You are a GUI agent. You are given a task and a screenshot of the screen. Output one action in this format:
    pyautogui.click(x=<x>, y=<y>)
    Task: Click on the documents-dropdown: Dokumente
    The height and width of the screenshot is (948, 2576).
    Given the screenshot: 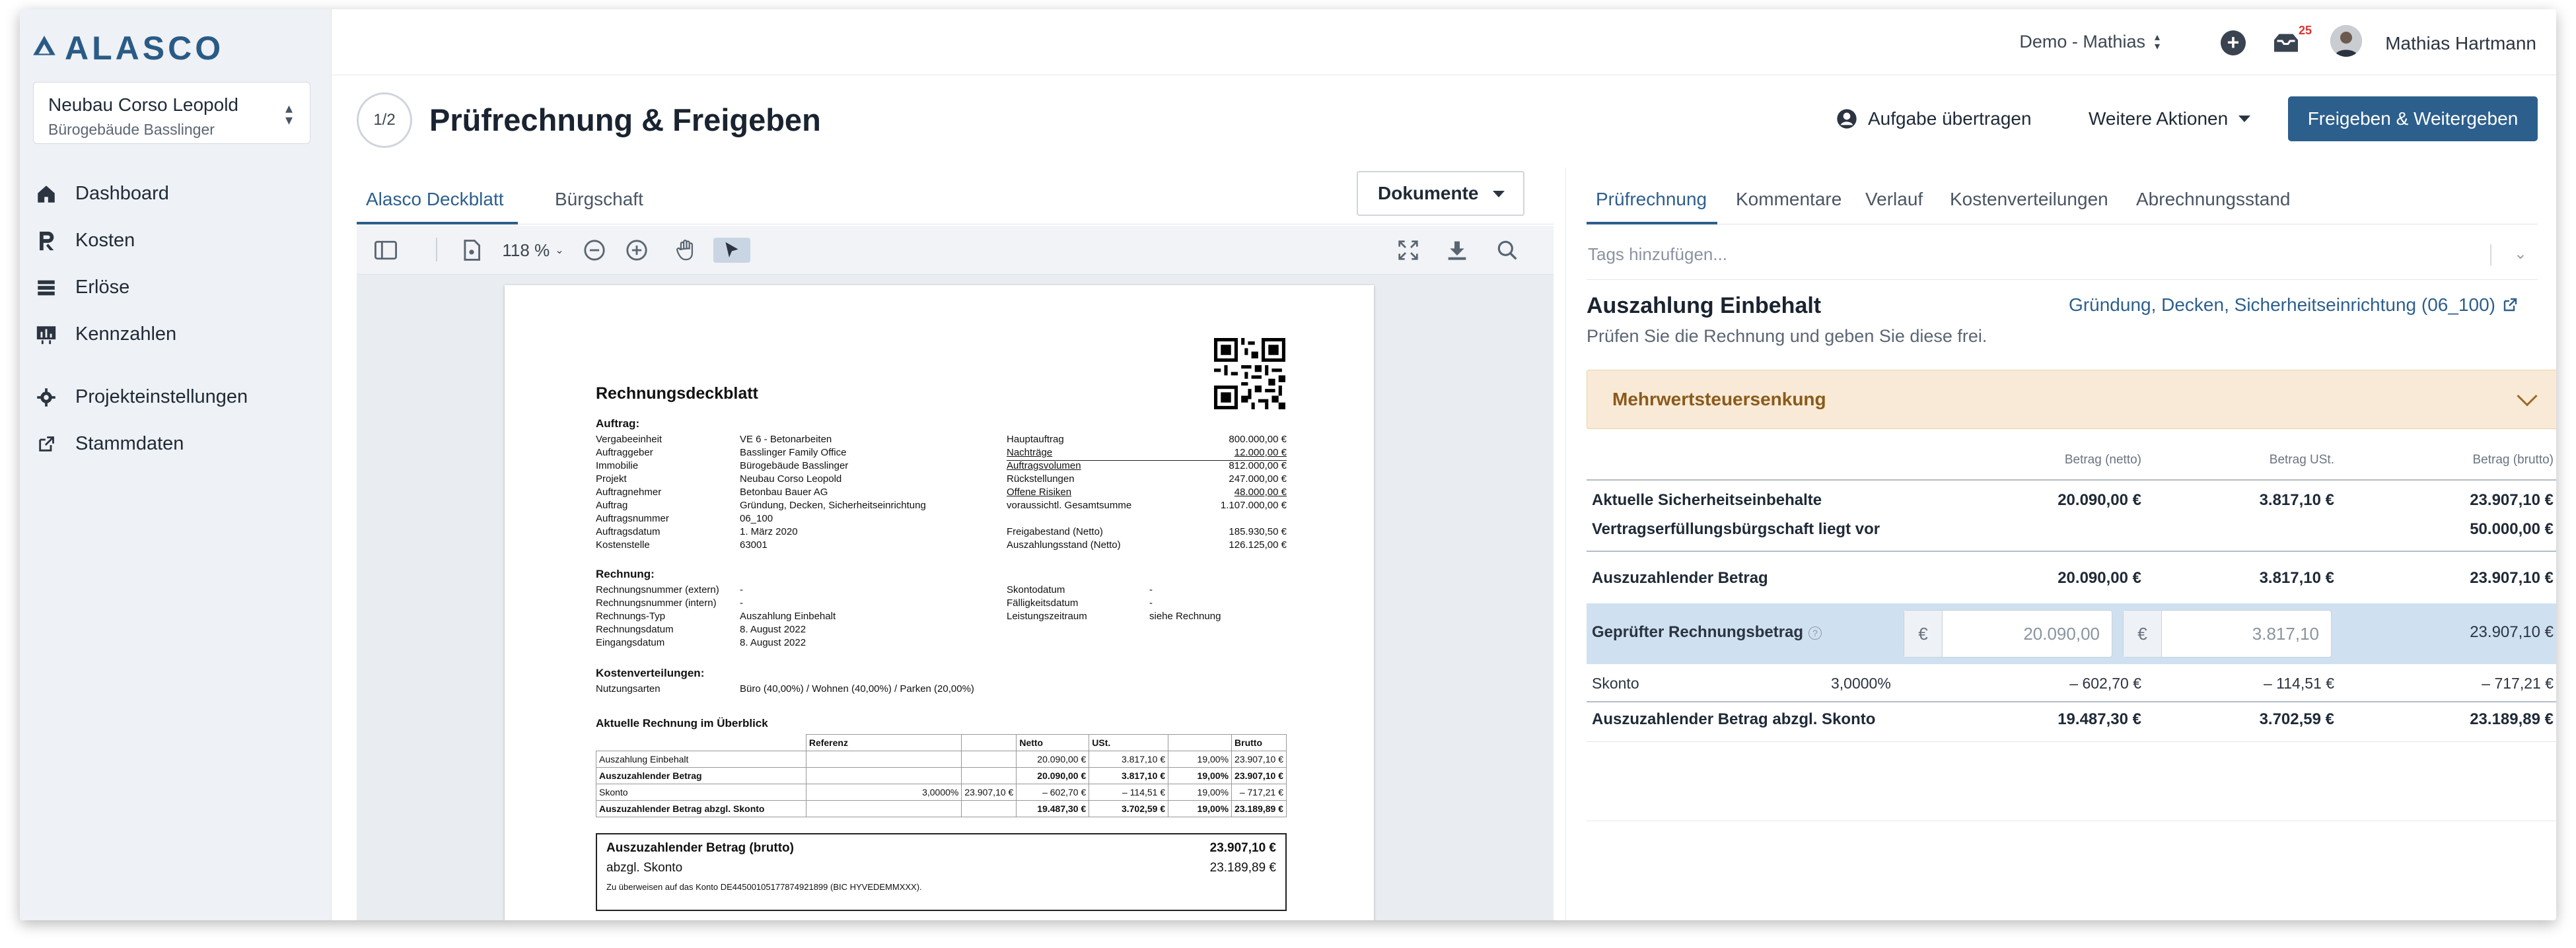 What is the action you would take?
    pyautogui.click(x=1441, y=193)
    